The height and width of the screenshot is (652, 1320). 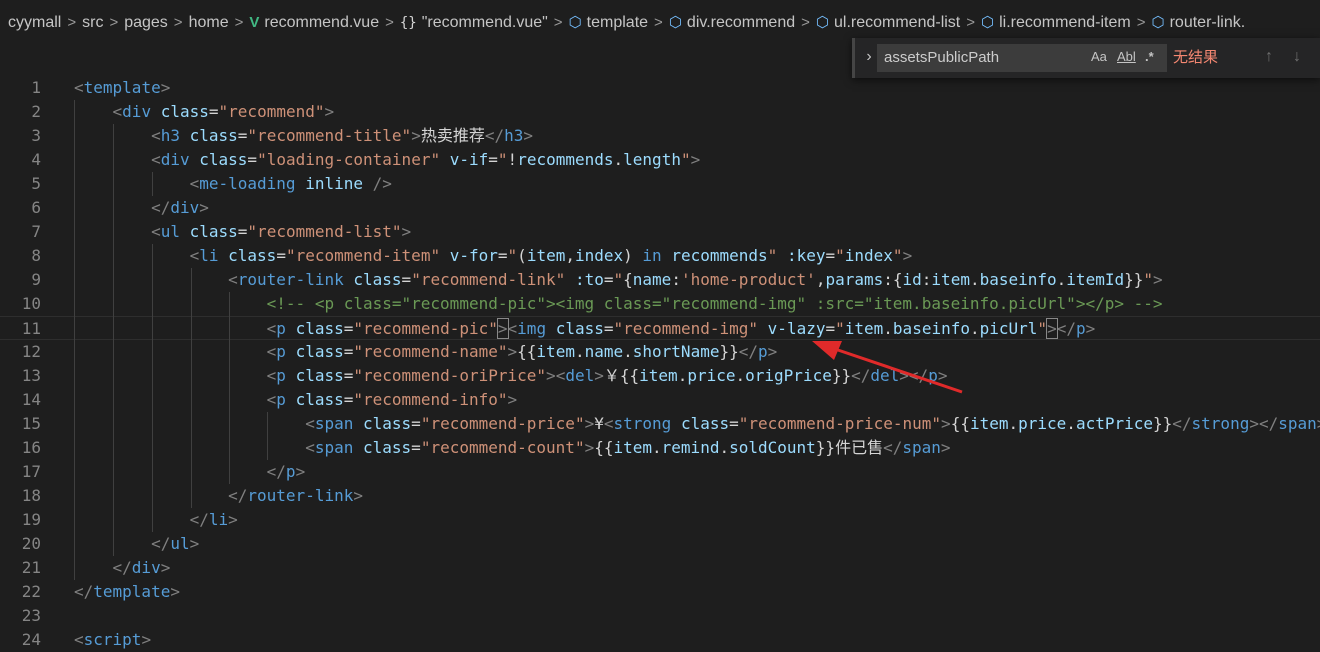 I want to click on arrow-down-icon: ↓, so click(x=1297, y=57).